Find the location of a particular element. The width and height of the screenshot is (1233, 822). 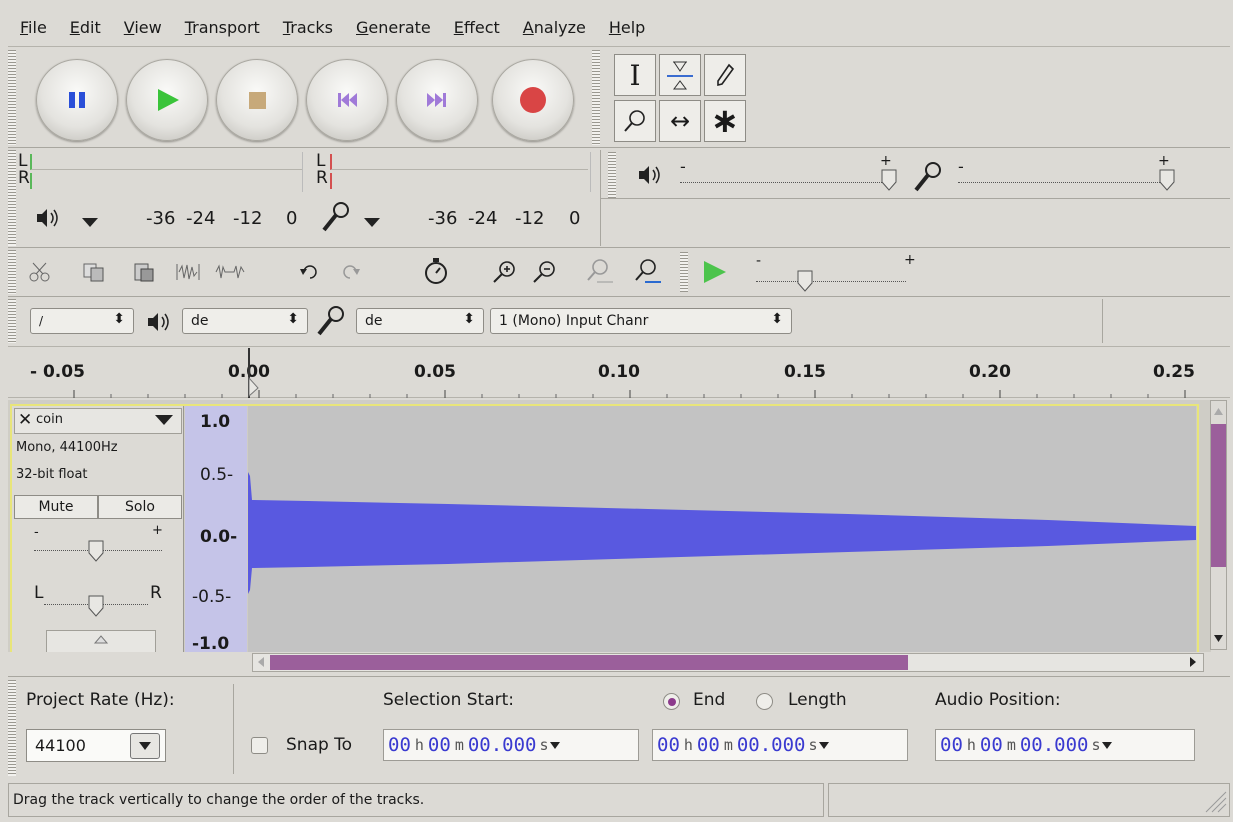

stop-icon is located at coordinates (257, 100).